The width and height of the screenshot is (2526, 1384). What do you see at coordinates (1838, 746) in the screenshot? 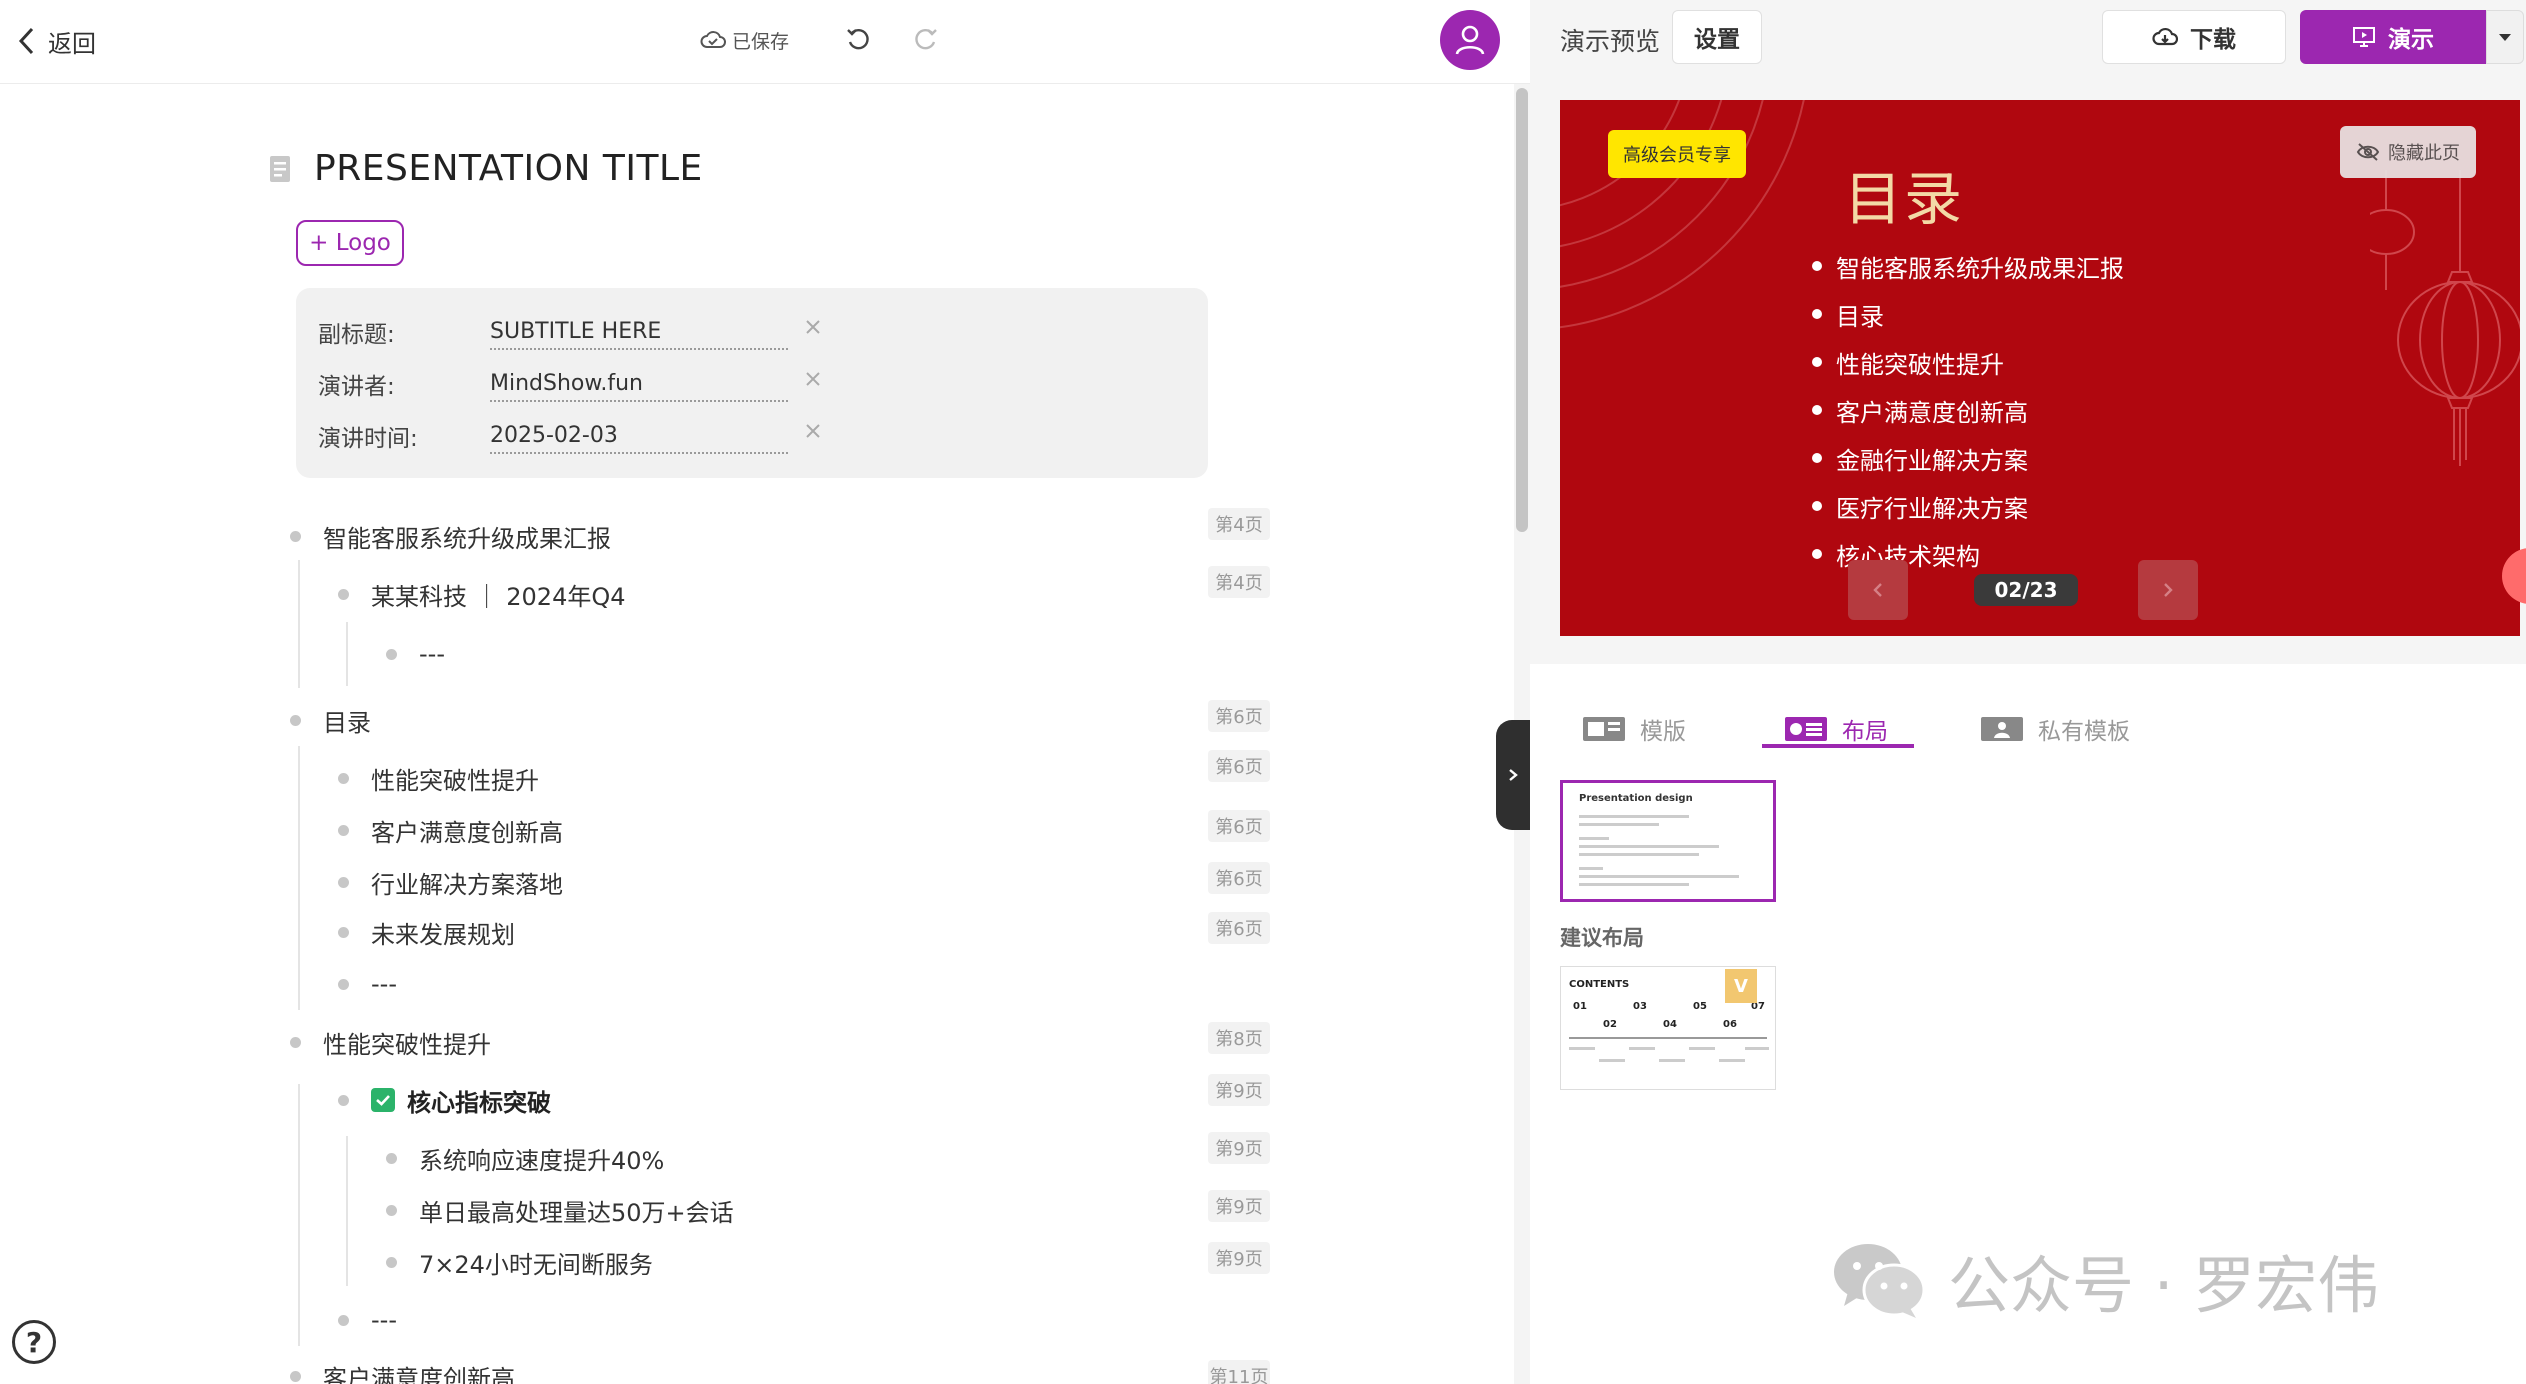
I see `active-tab-indicator` at bounding box center [1838, 746].